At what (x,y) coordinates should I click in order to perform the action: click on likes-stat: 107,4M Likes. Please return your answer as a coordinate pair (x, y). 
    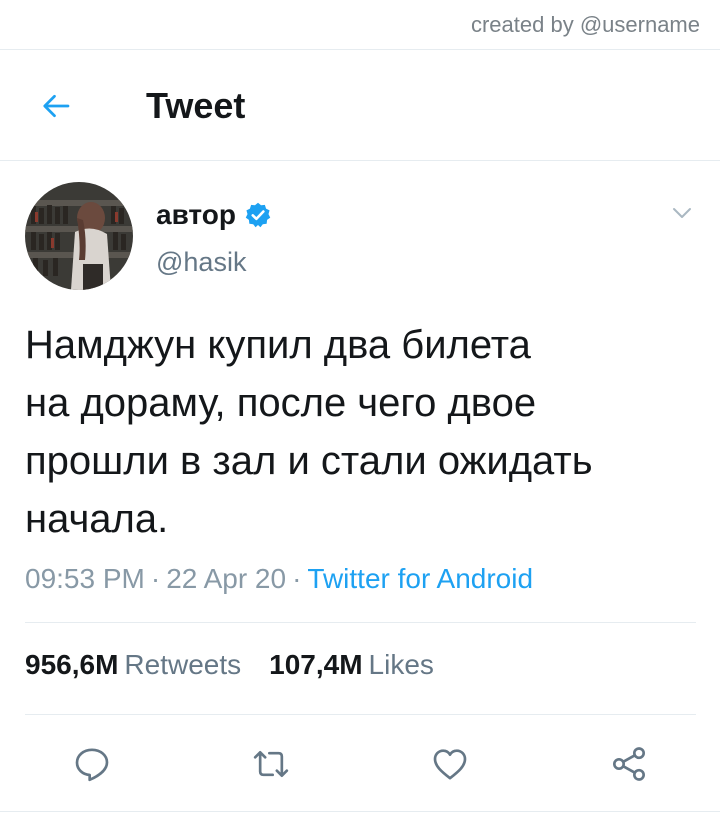
    Looking at the image, I should click on (351, 664).